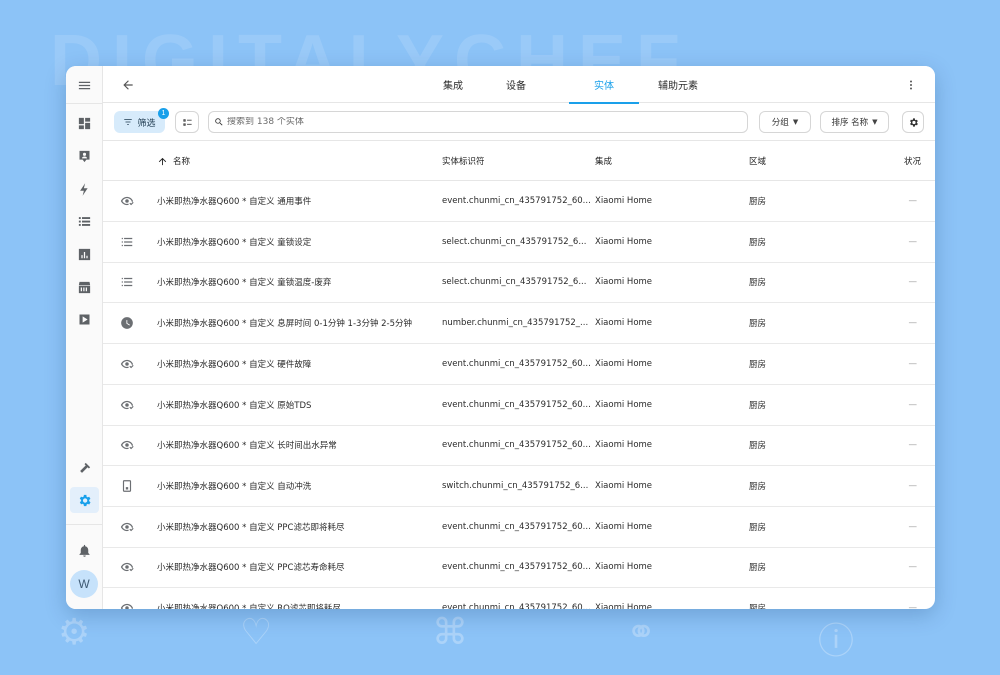 This screenshot has height=675, width=1000. I want to click on top-bar: 集成 设备 实体 辅助元素, so click(519, 85).